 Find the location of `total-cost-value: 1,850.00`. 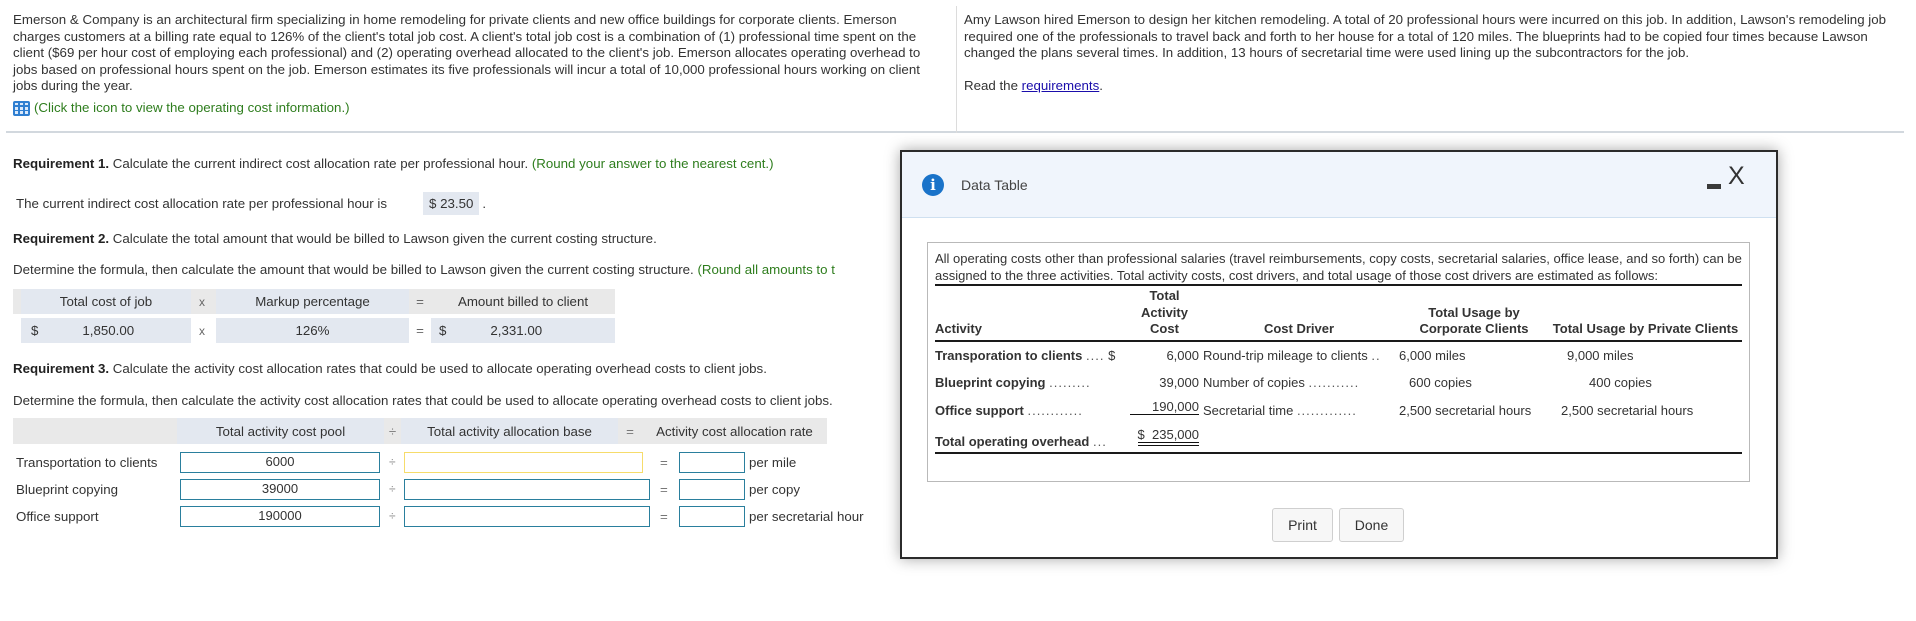

total-cost-value: 1,850.00 is located at coordinates (108, 330).